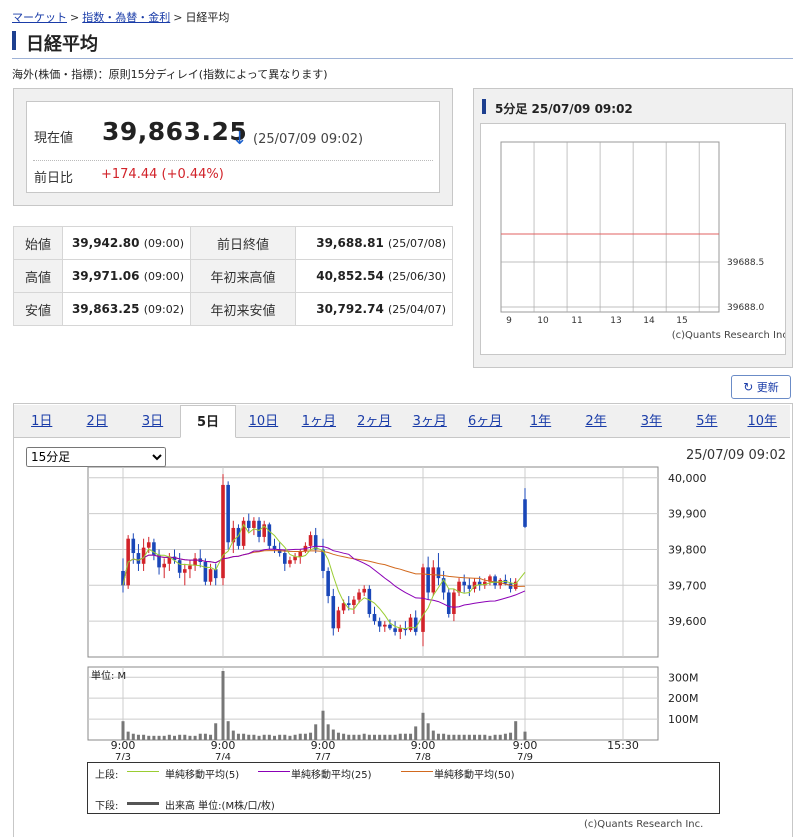 Image resolution: width=800 pixels, height=837 pixels. Describe the element at coordinates (767, 387) in the screenshot. I see `refresh-label: 更新` at that location.